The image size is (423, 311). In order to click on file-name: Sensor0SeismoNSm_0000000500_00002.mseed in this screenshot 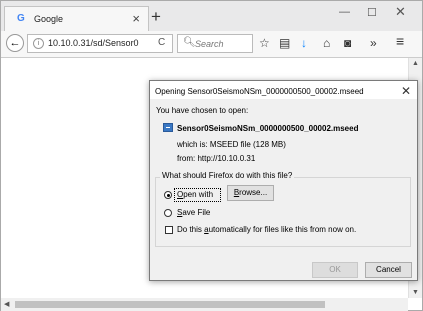, I will do `click(268, 128)`.